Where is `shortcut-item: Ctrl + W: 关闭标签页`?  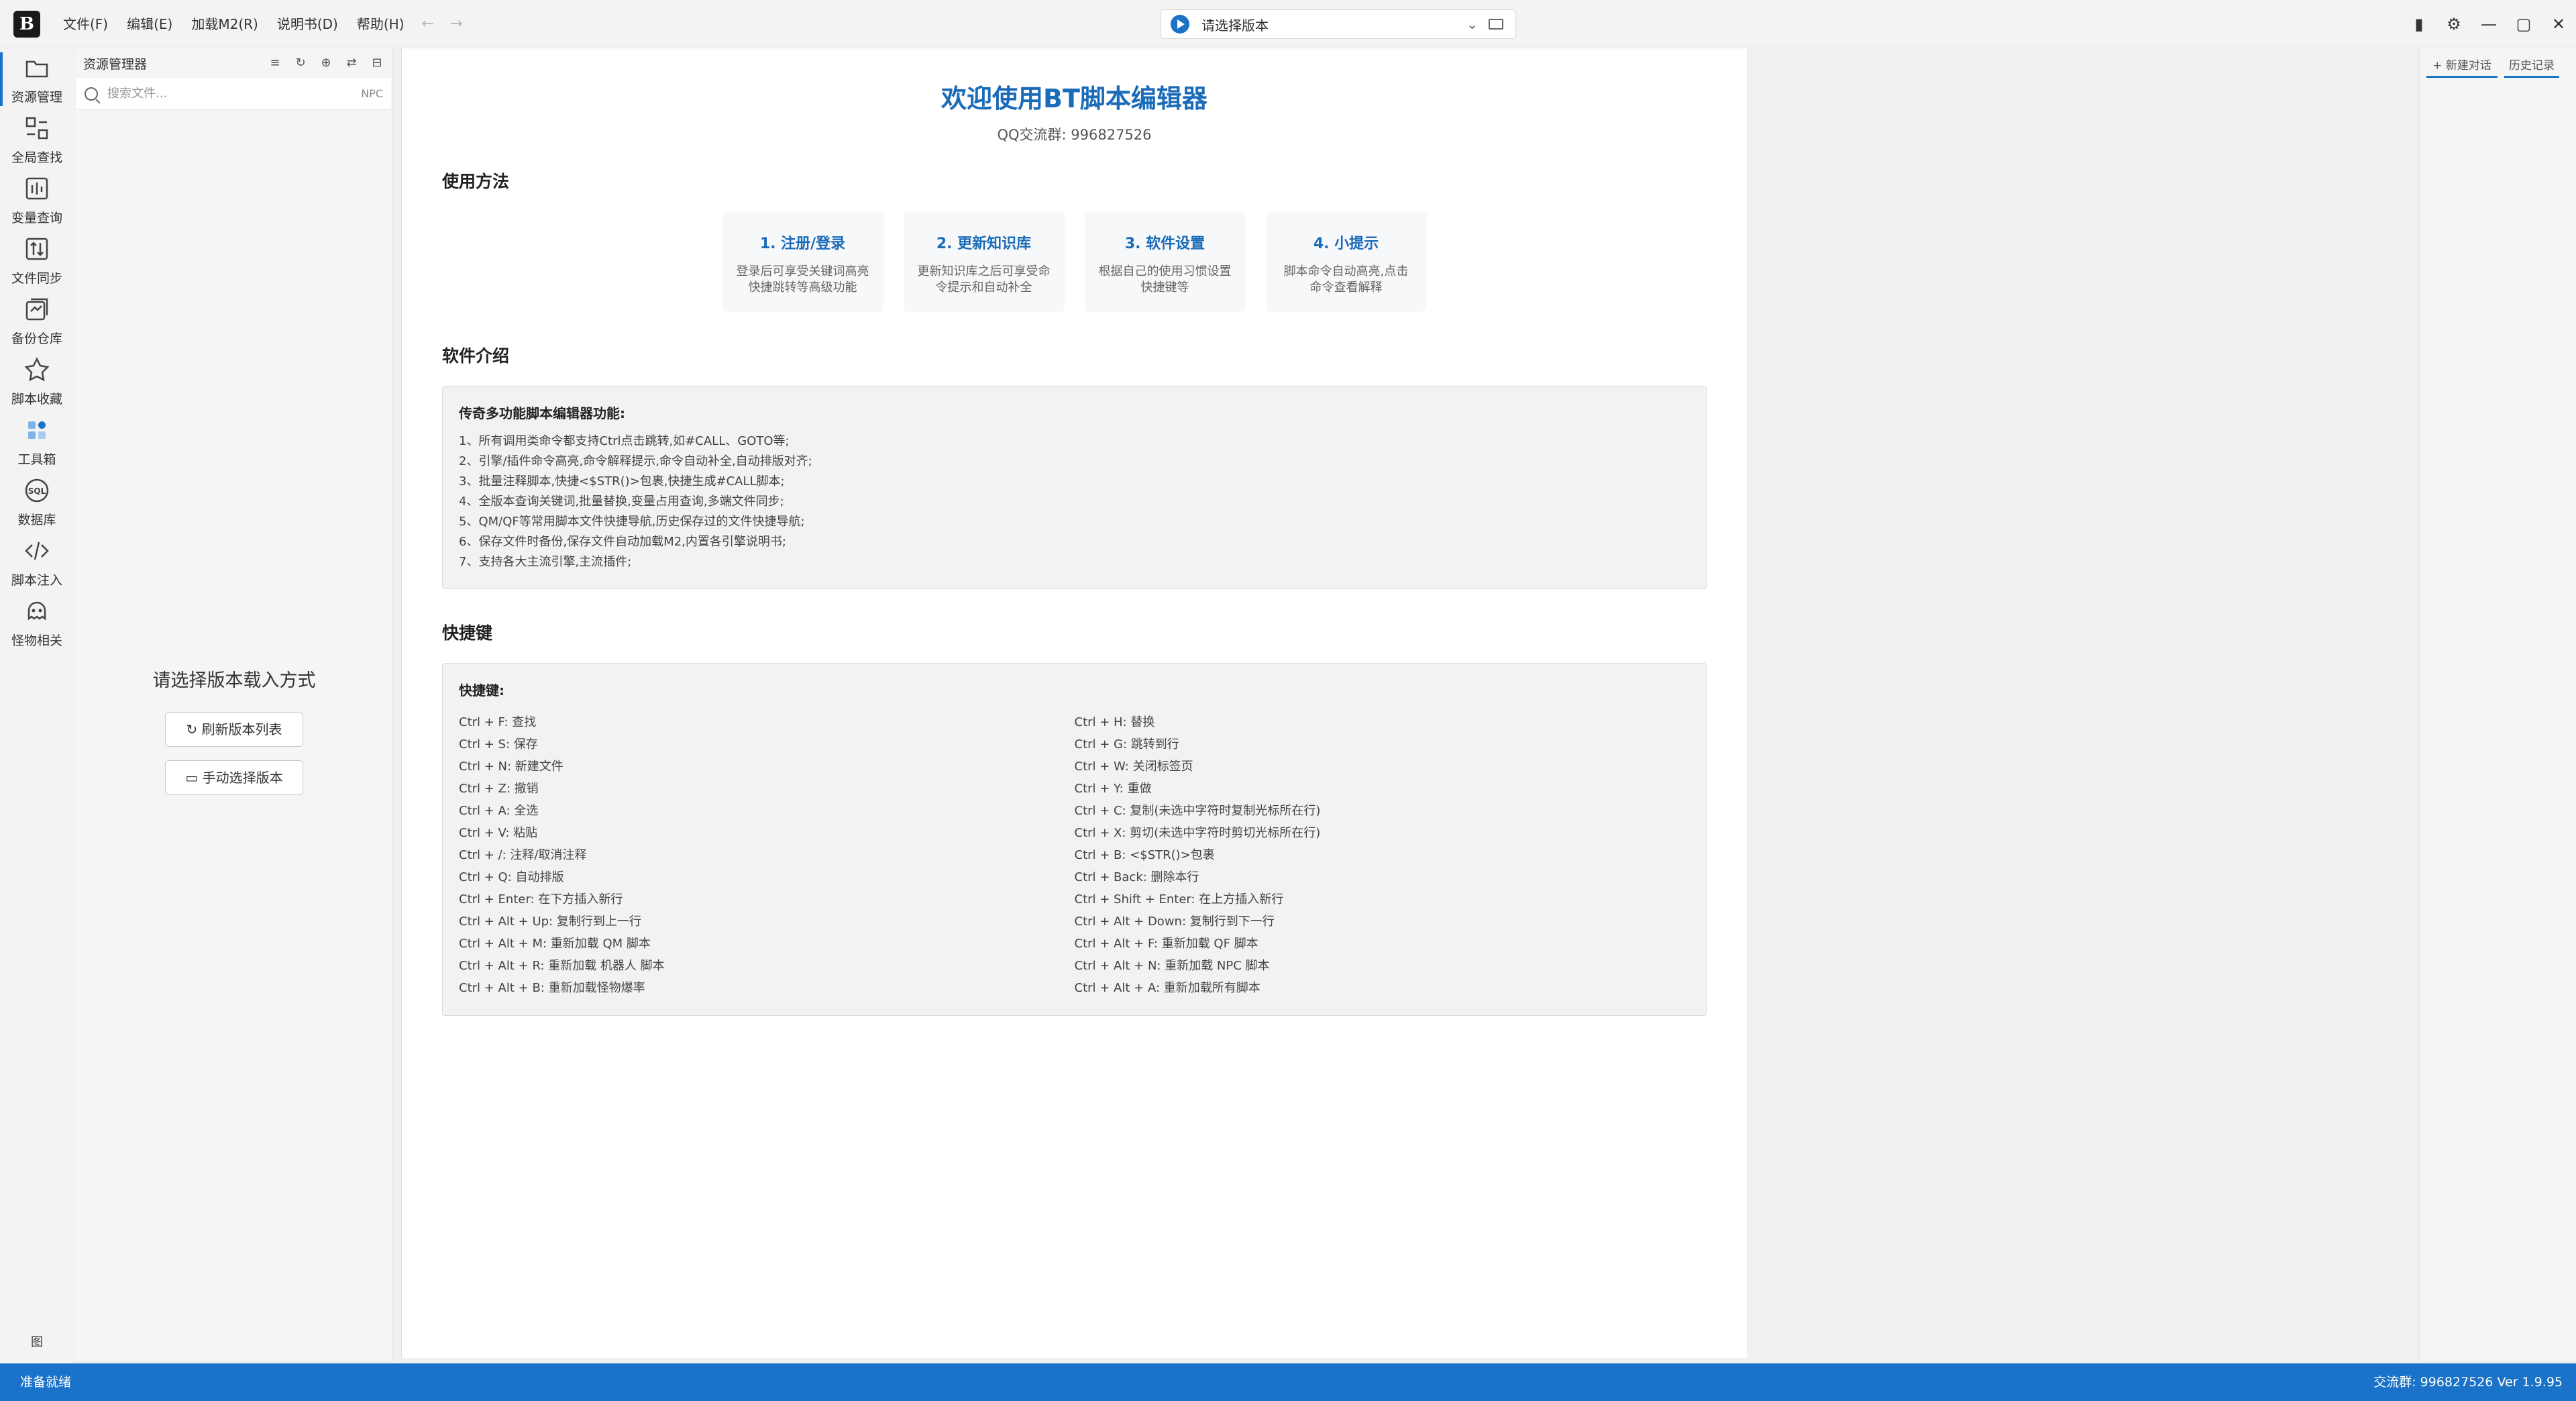 shortcut-item: Ctrl + W: 关闭标签页 is located at coordinates (1133, 767).